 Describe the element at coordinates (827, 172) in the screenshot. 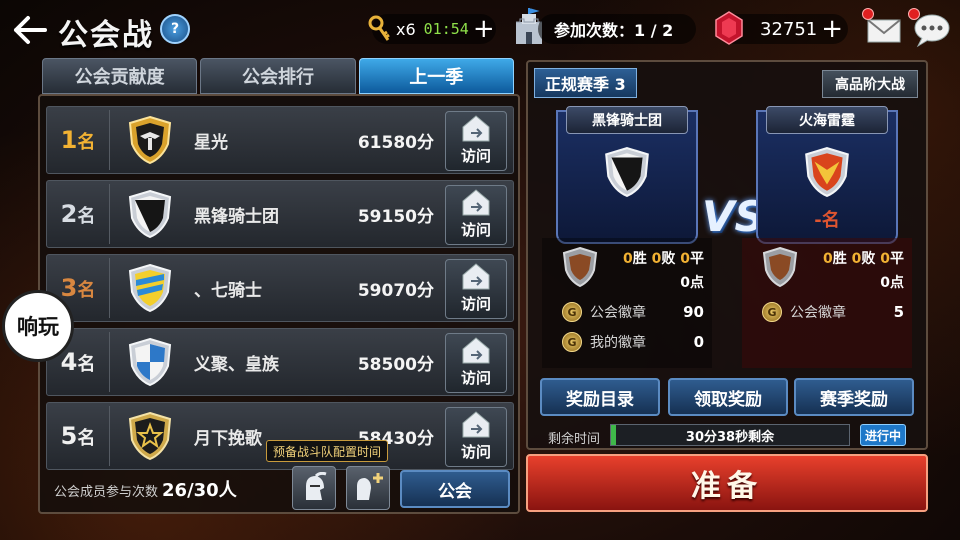

I see `guild-emblem-phoenix-icon` at that location.